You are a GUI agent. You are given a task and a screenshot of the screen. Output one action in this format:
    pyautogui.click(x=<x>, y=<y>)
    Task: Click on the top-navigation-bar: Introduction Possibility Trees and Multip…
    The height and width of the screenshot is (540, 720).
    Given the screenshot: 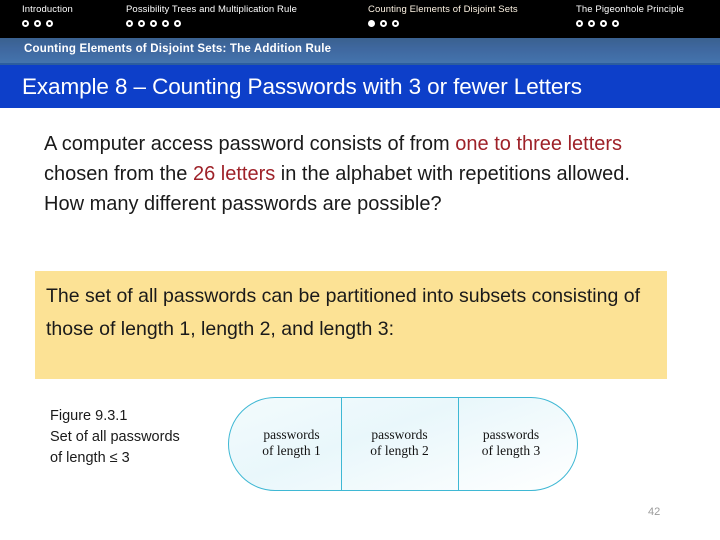 What is the action you would take?
    pyautogui.click(x=360, y=19)
    